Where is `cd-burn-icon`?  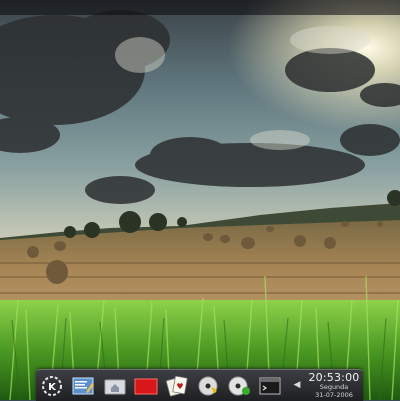 cd-burn-icon is located at coordinates (239, 386).